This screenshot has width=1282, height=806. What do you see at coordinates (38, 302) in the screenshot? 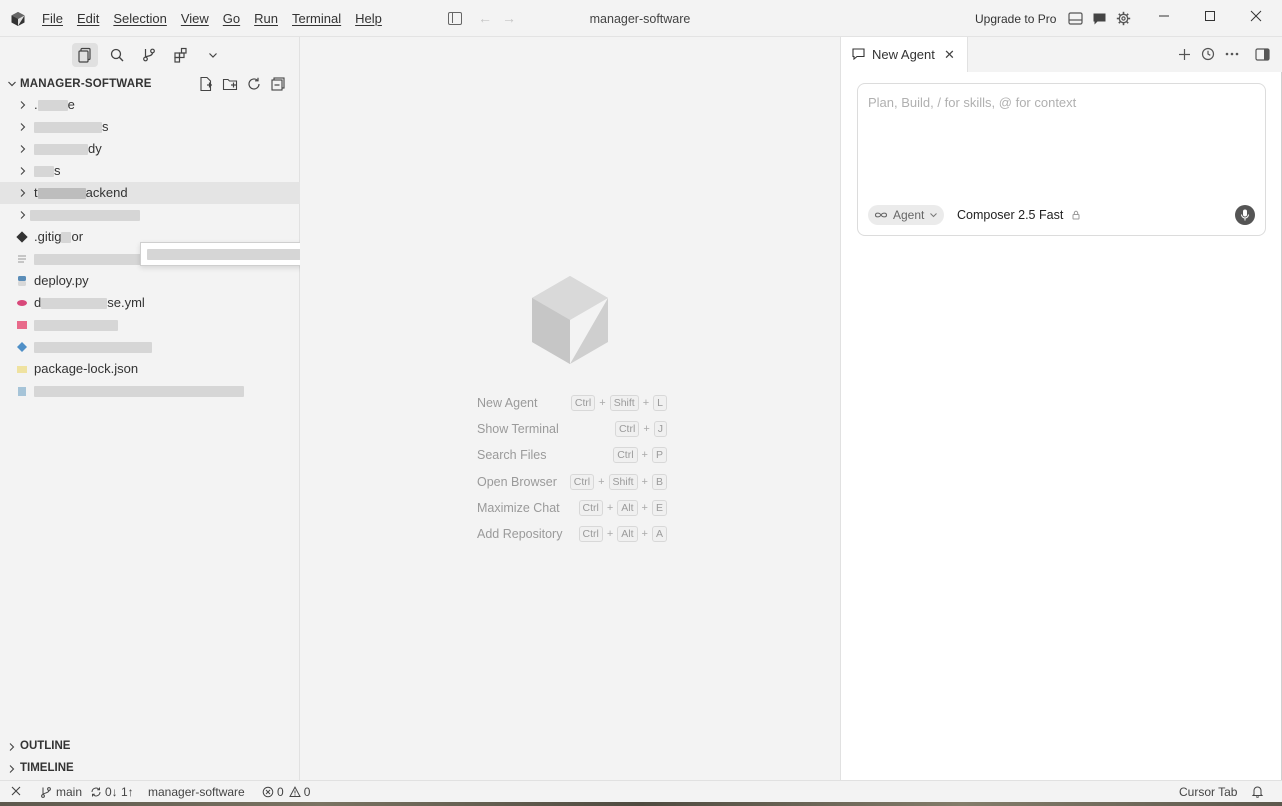
I see `tree-label: d` at bounding box center [38, 302].